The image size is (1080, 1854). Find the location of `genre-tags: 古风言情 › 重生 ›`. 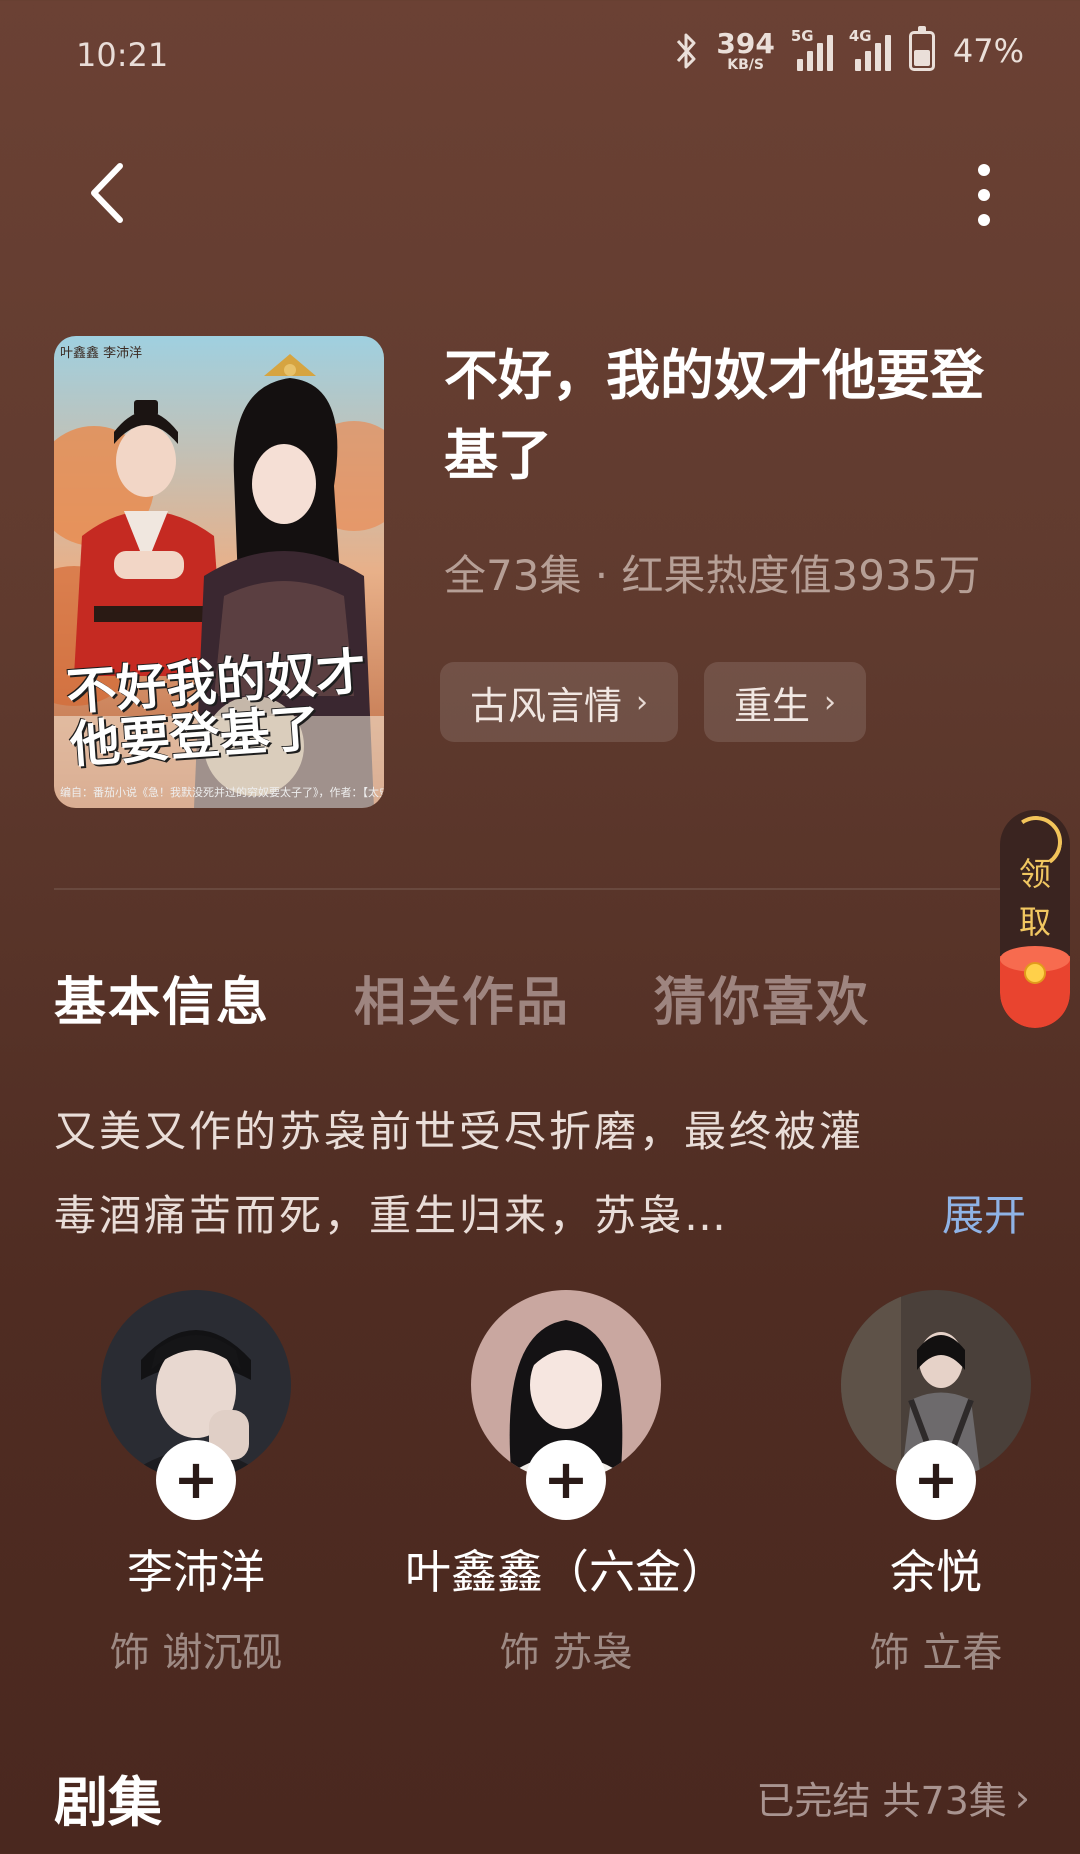

genre-tags: 古风言情 › 重生 › is located at coordinates (653, 702).